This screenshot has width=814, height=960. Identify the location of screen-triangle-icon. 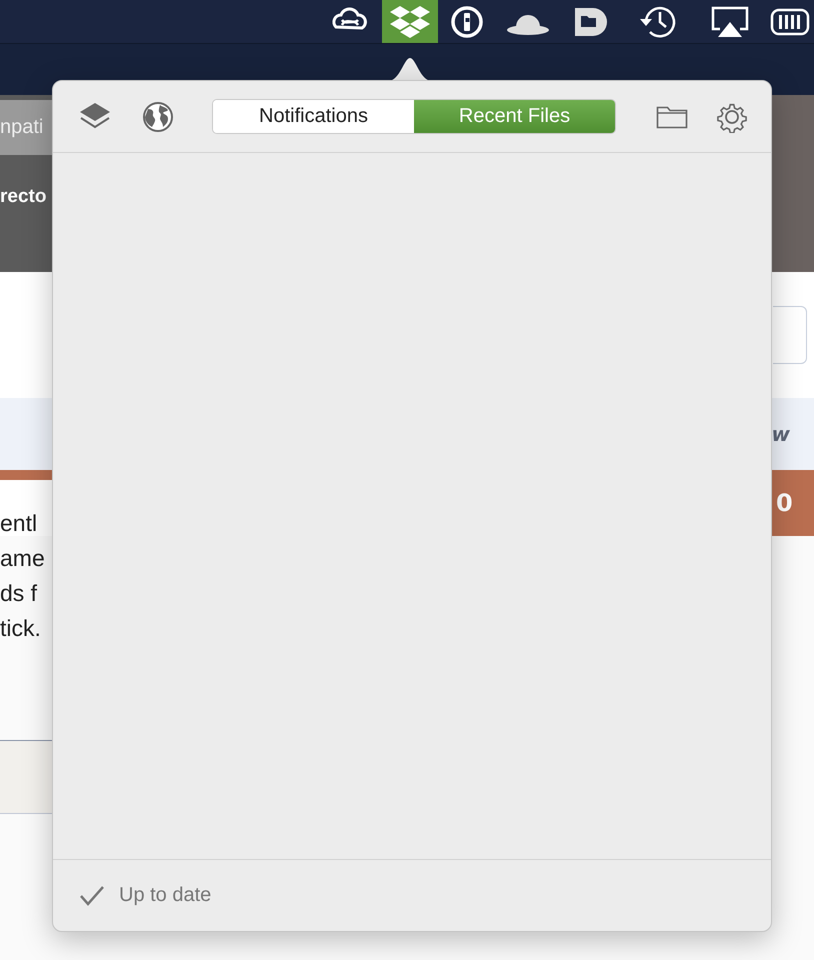
(730, 21).